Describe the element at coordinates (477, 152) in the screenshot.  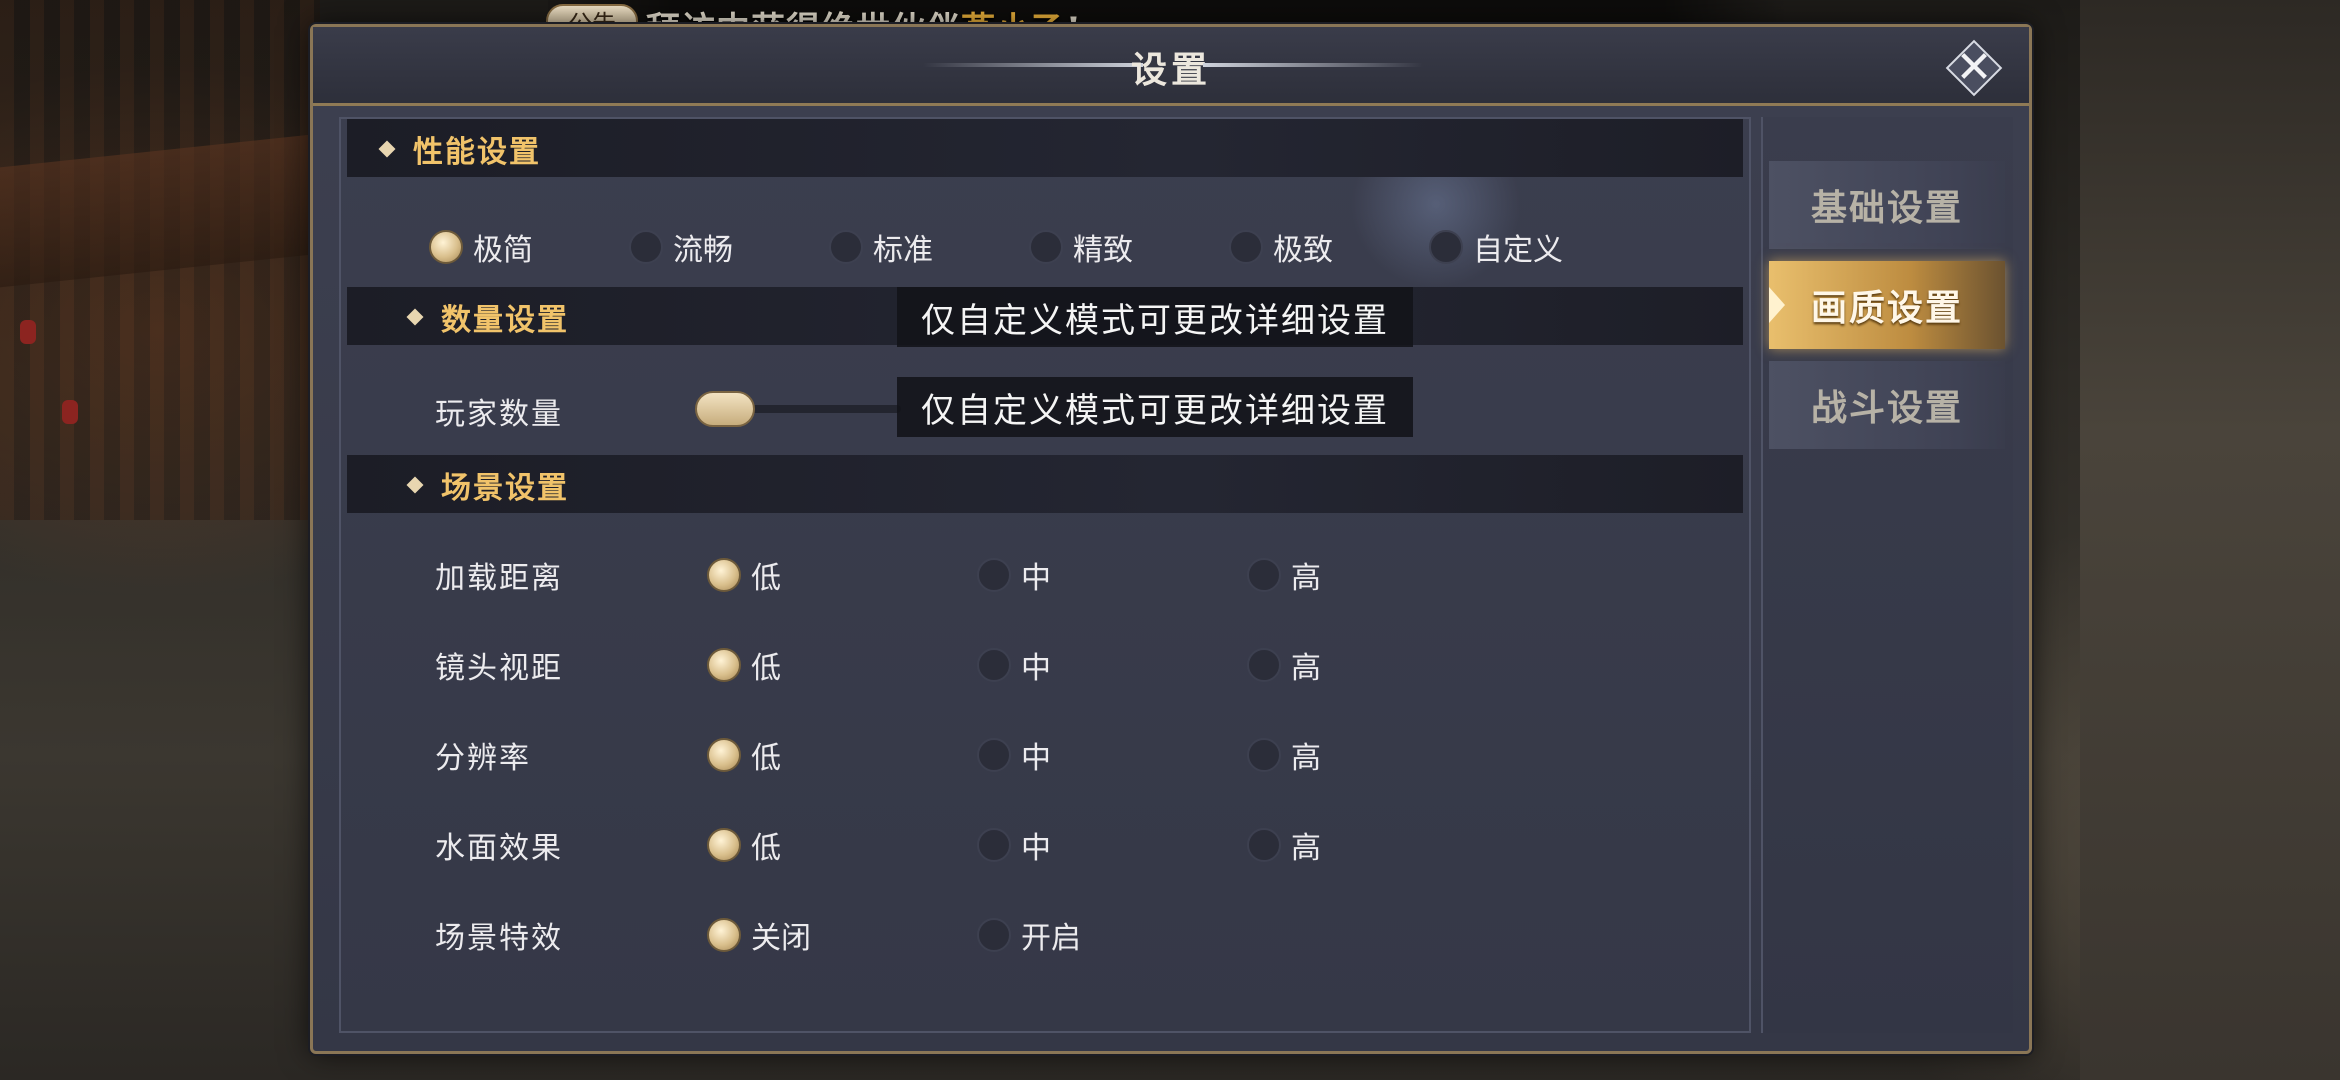
I see `section-title-performance: 性能设置` at that location.